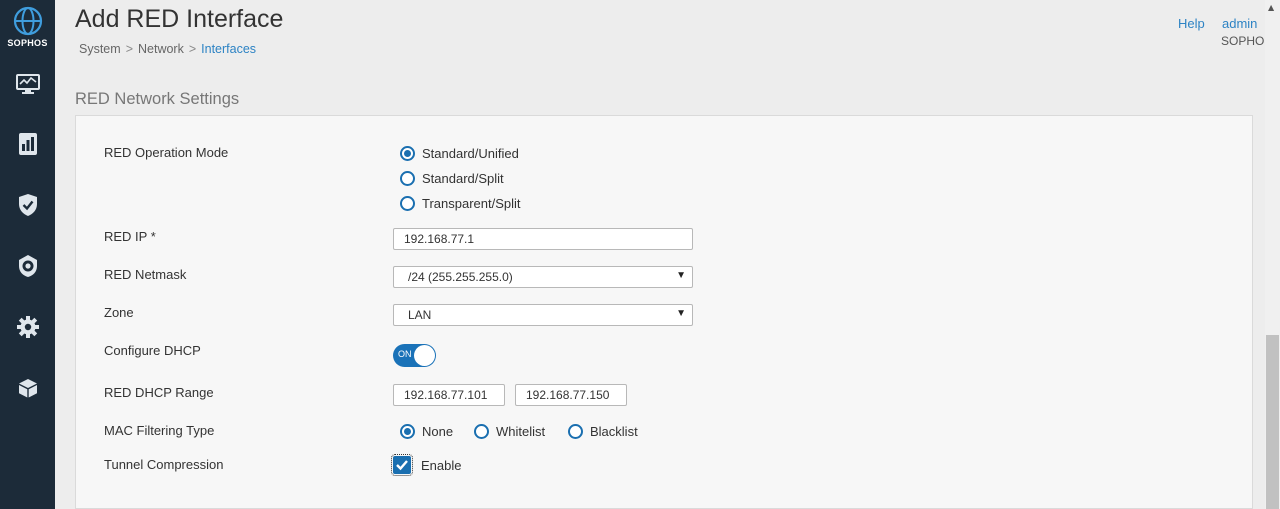 The width and height of the screenshot is (1280, 509). I want to click on breadcrumb-network: Network, so click(161, 49).